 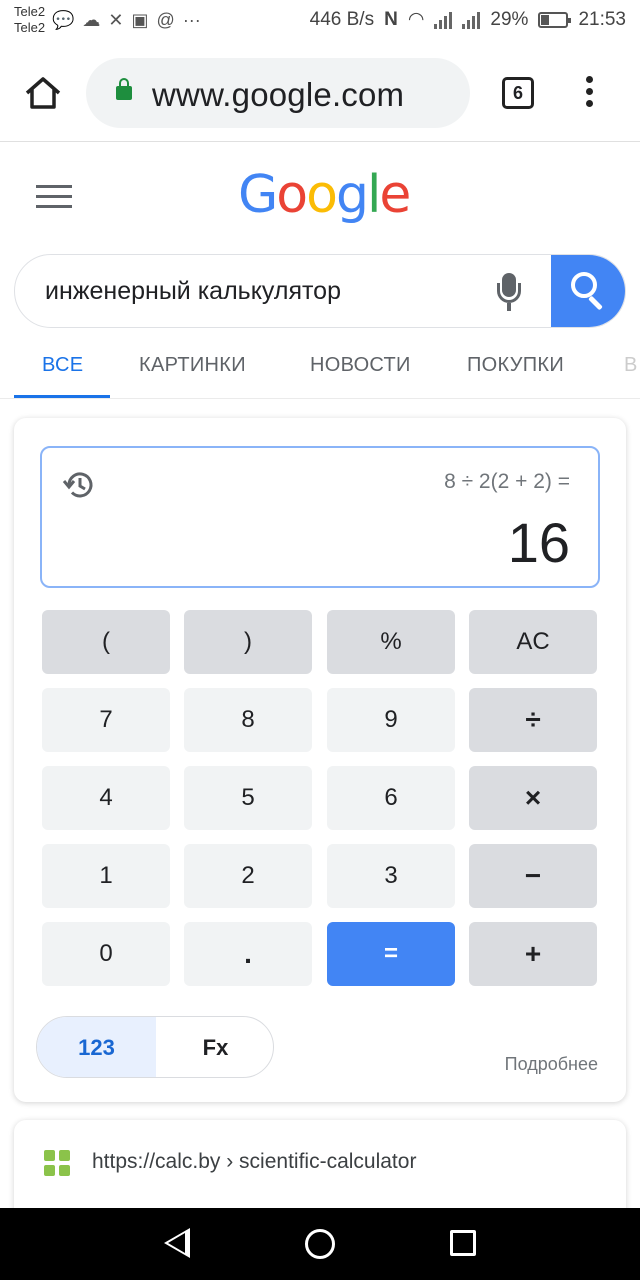 I want to click on key-multiply: ×, so click(x=533, y=798).